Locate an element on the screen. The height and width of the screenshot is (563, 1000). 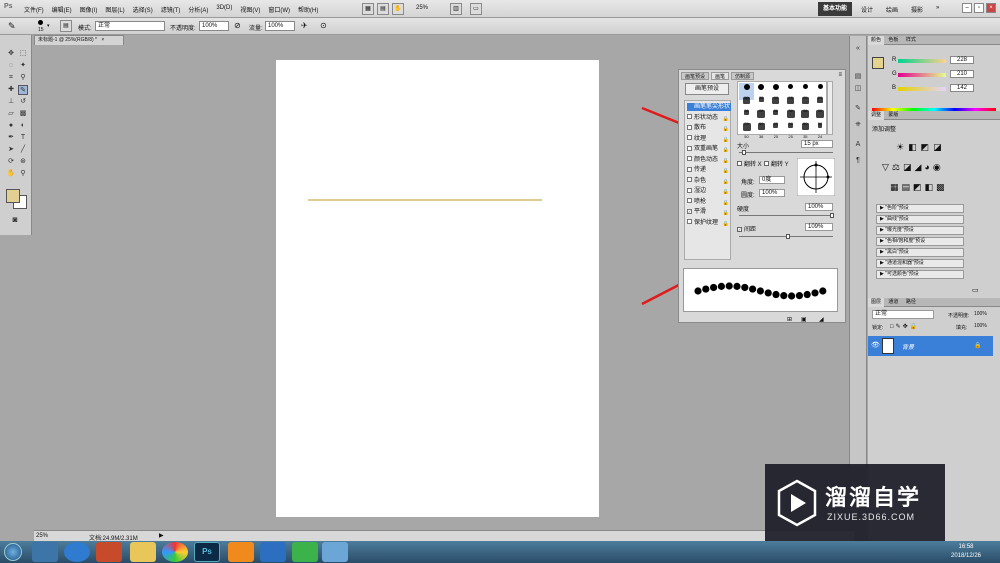
flow-input: 100% is located at coordinates (280, 26).